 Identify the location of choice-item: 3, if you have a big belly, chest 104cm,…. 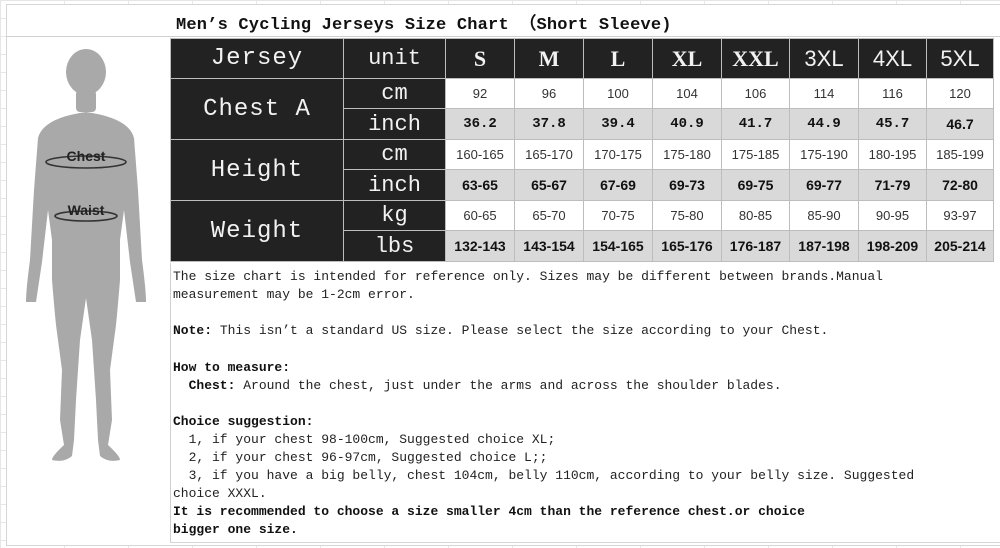
(544, 475).